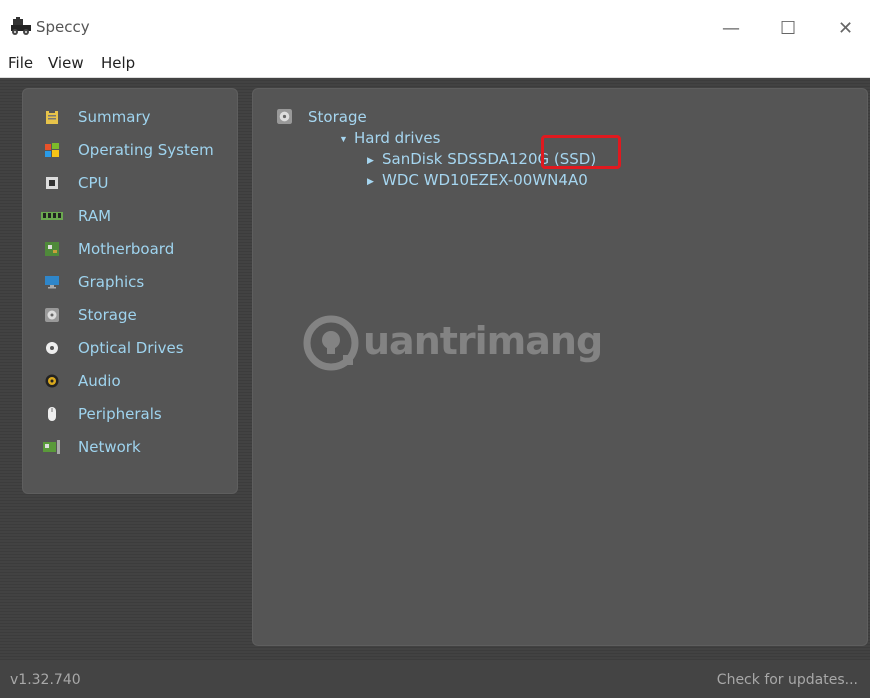 Image resolution: width=870 pixels, height=698 pixels. Describe the element at coordinates (397, 138) in the screenshot. I see `tree-group-hard-drives: Hard drives` at that location.